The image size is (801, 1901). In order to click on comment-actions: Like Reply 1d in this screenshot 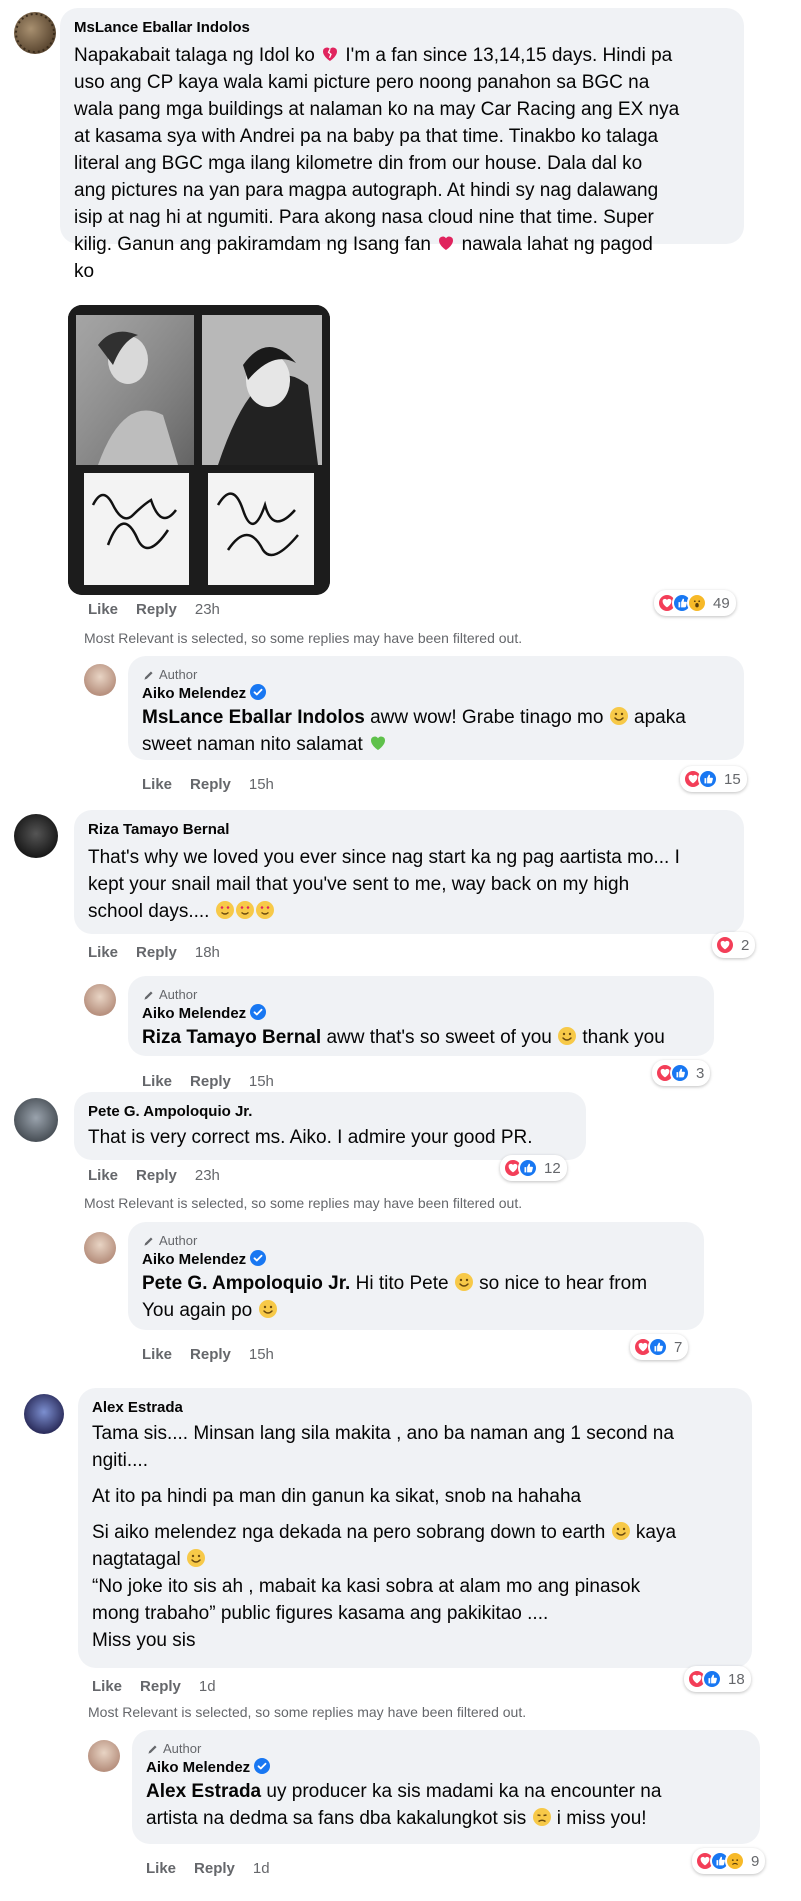, I will do `click(154, 1686)`.